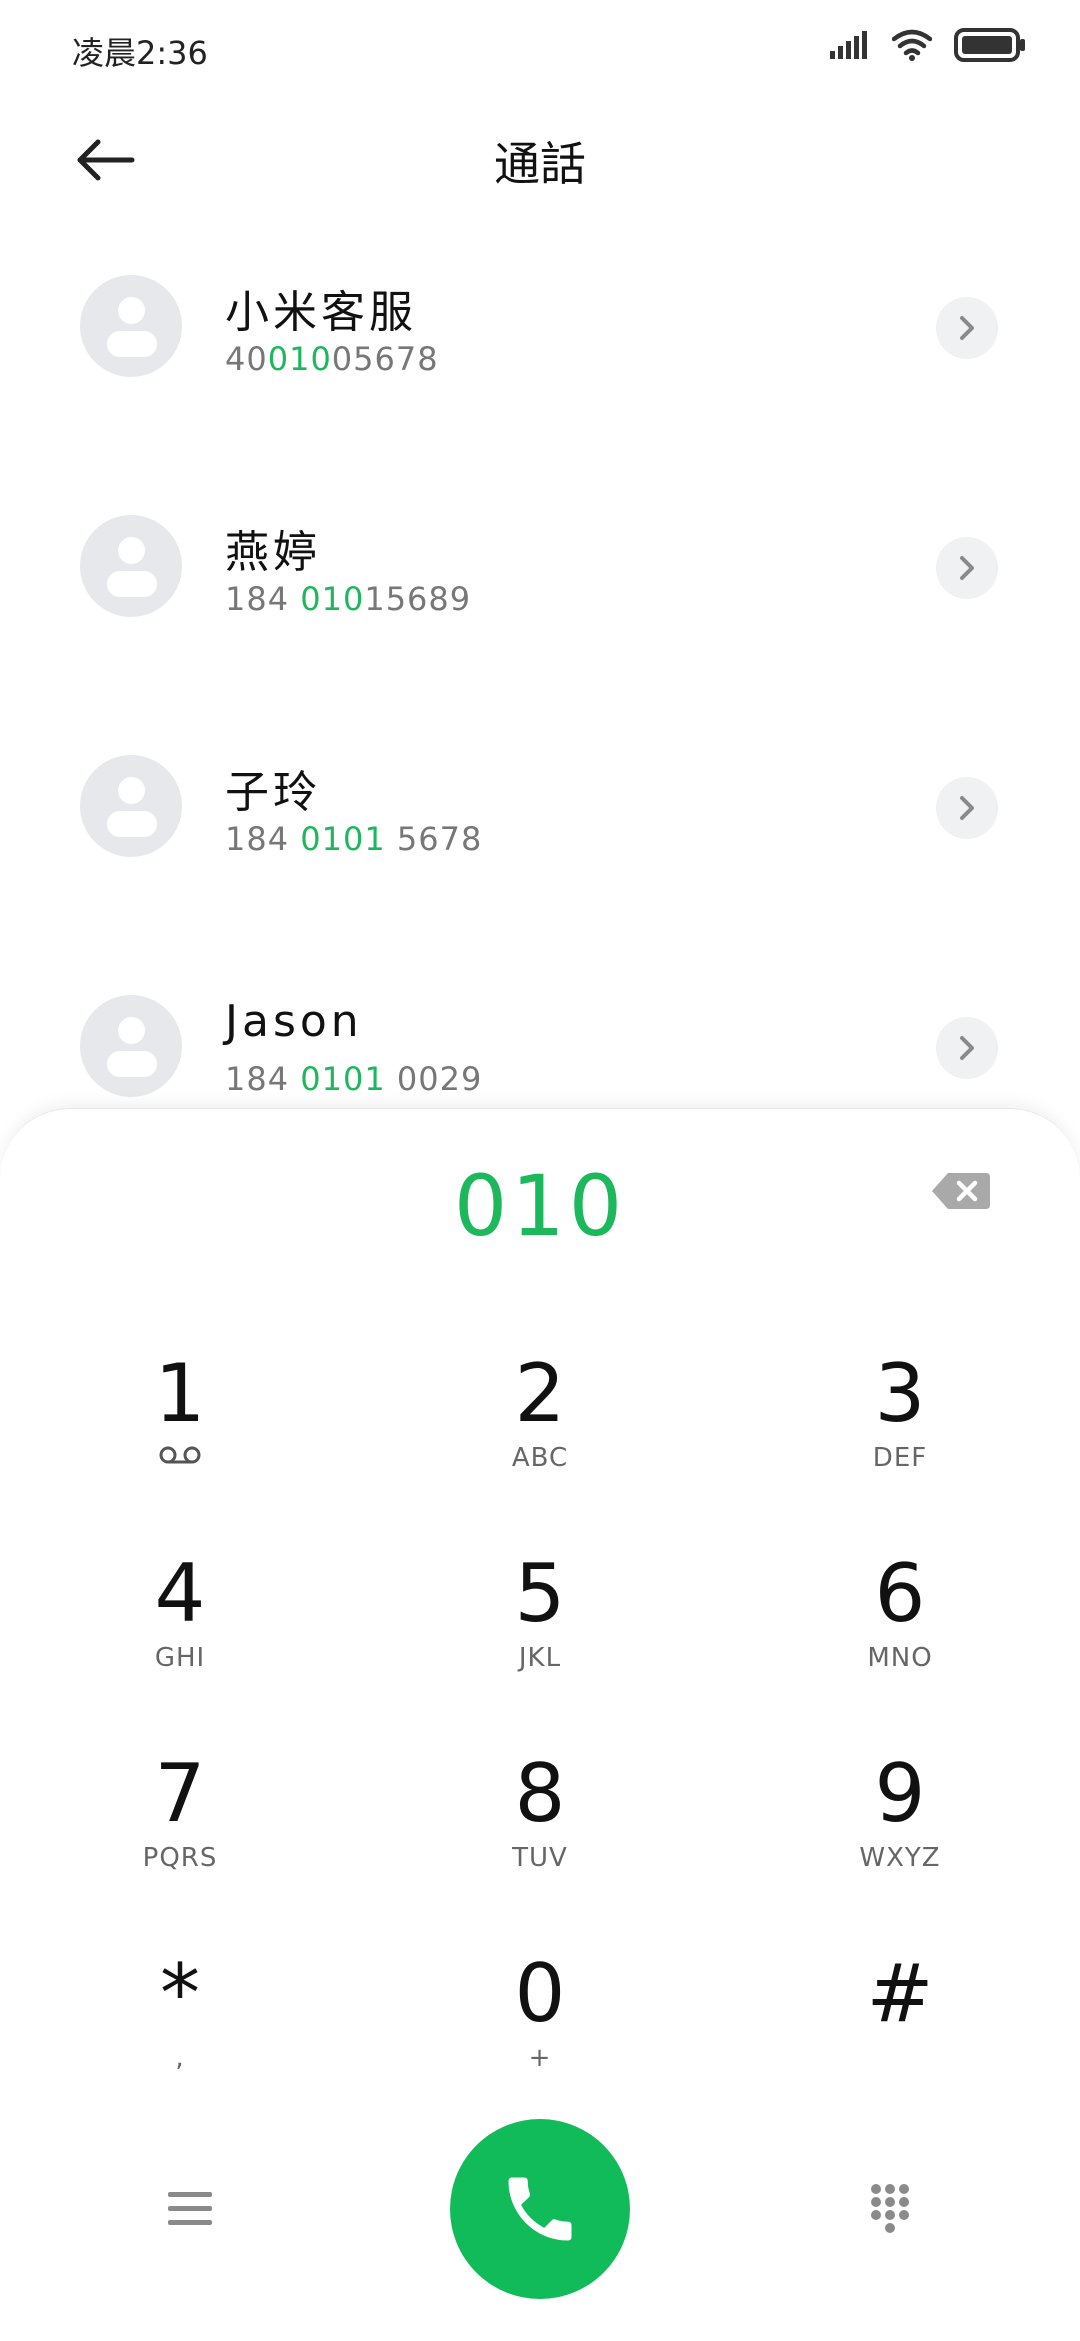 The image size is (1080, 2341). What do you see at coordinates (540, 1993) in the screenshot?
I see `key-digit: 0` at bounding box center [540, 1993].